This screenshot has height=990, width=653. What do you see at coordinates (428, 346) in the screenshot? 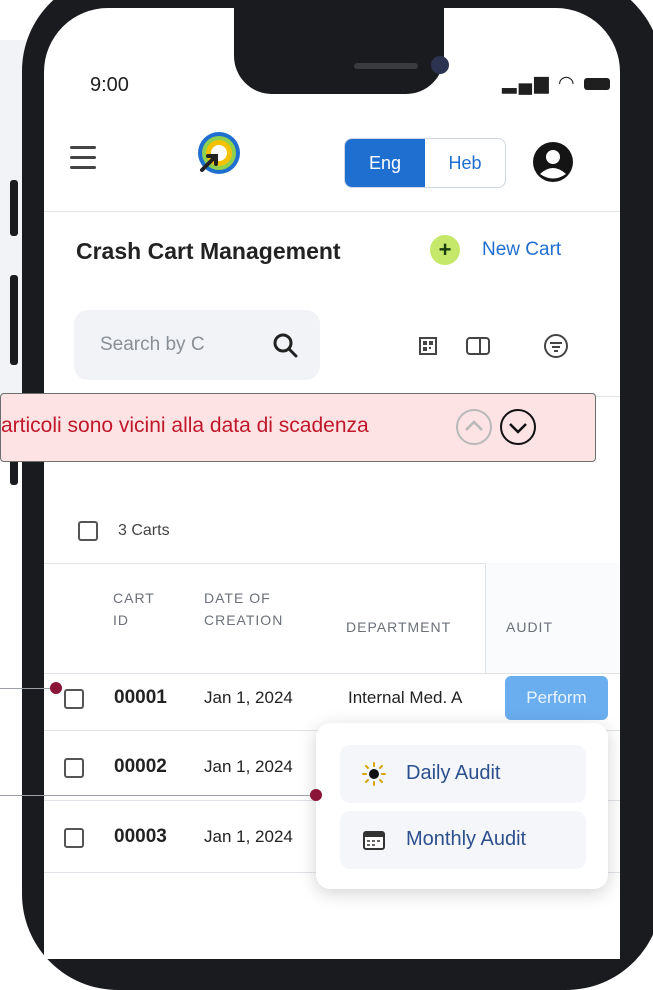
I see `qr-code-icon` at bounding box center [428, 346].